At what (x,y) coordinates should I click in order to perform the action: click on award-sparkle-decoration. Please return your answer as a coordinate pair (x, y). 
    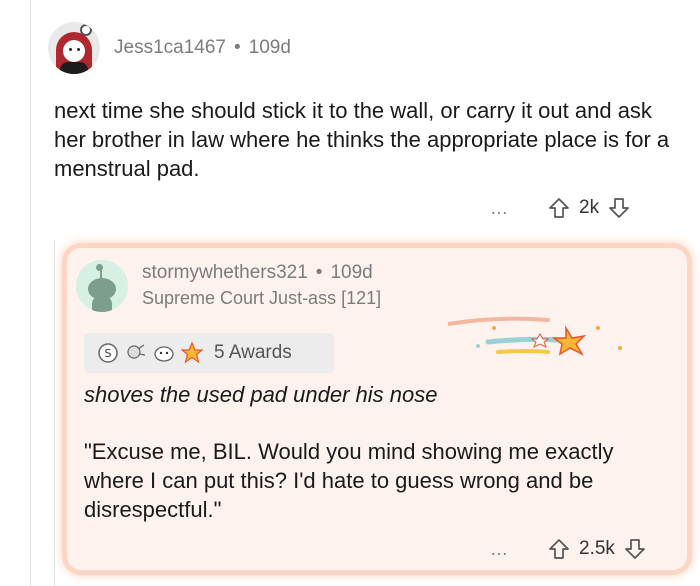
    Looking at the image, I should click on (535, 336).